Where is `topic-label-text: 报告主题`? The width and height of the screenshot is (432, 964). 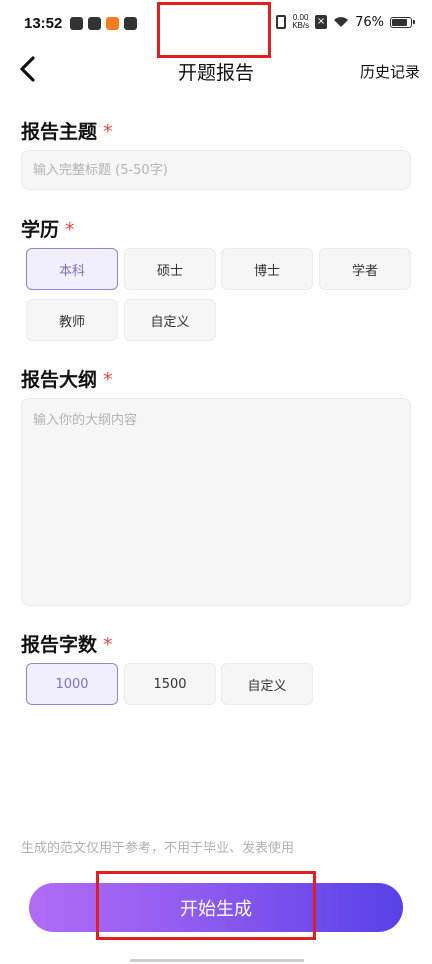
topic-label-text: 报告主题 is located at coordinates (59, 132).